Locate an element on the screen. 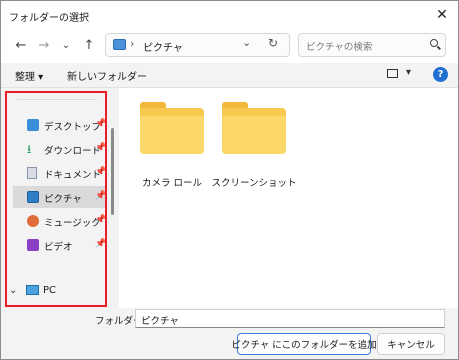 The height and width of the screenshot is (360, 459). close-icon: ✕ is located at coordinates (442, 15).